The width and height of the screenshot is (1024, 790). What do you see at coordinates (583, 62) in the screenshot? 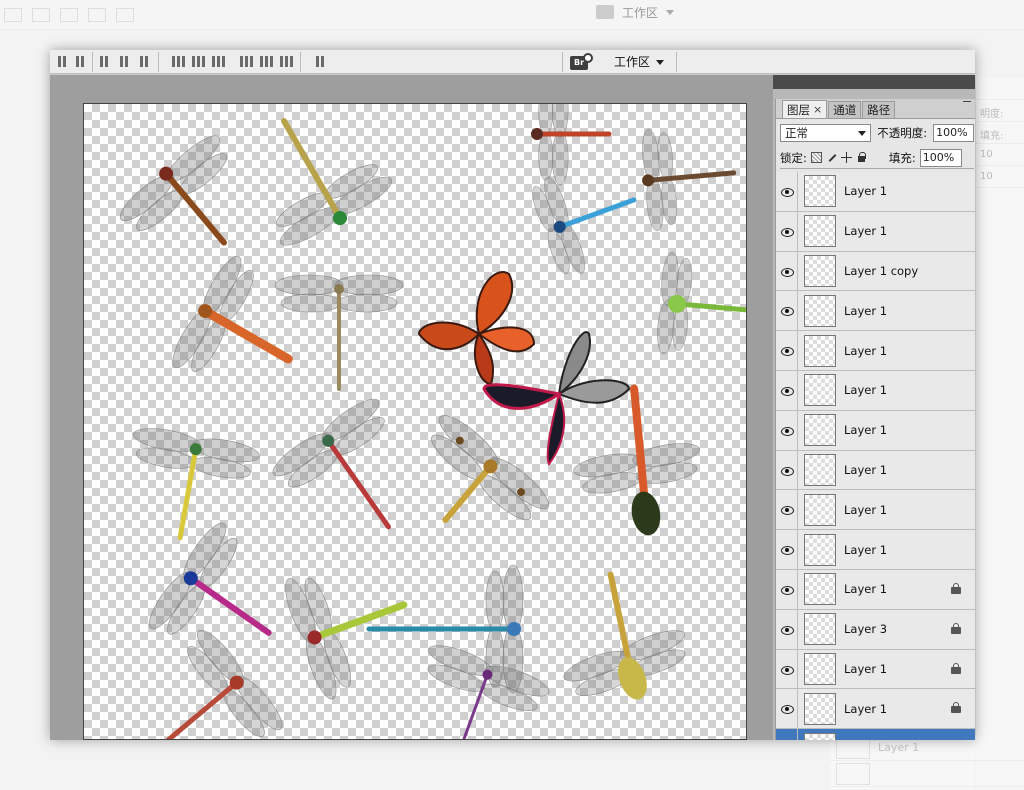
I see `bridge-icon: Br` at bounding box center [583, 62].